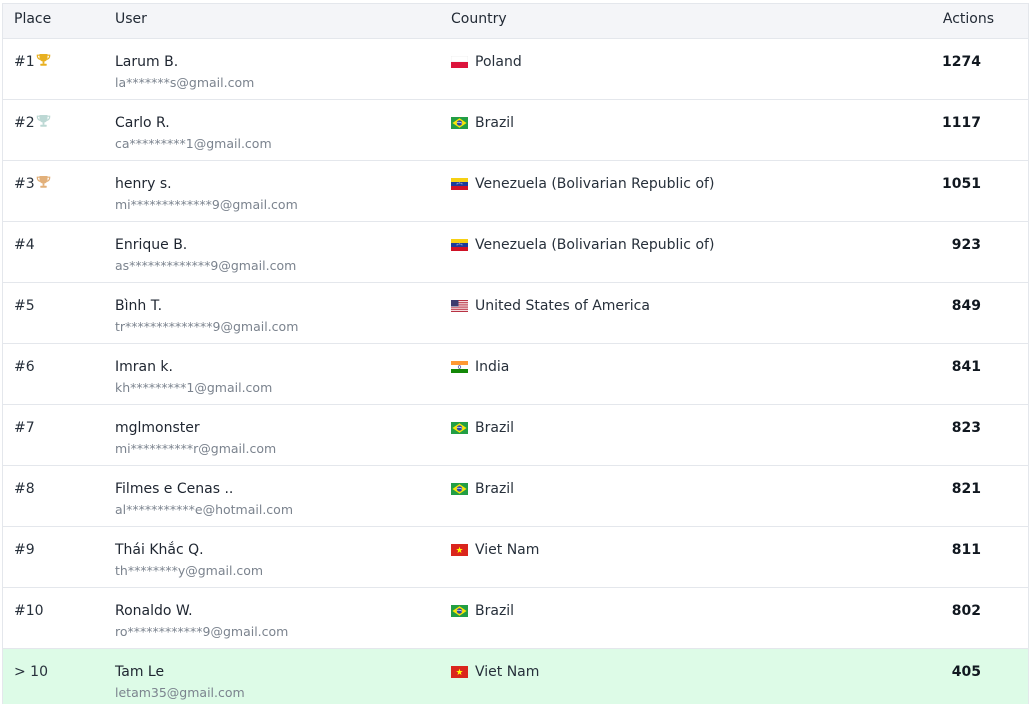  Describe the element at coordinates (144, 367) in the screenshot. I see `user-name: Imran k.` at that location.